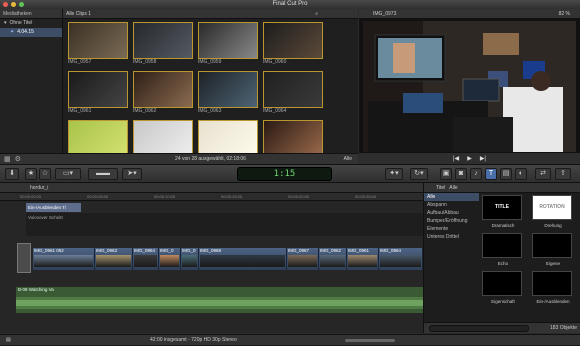  I want to click on ruler-tick-label: 00:00:15:00, so click(232, 196).